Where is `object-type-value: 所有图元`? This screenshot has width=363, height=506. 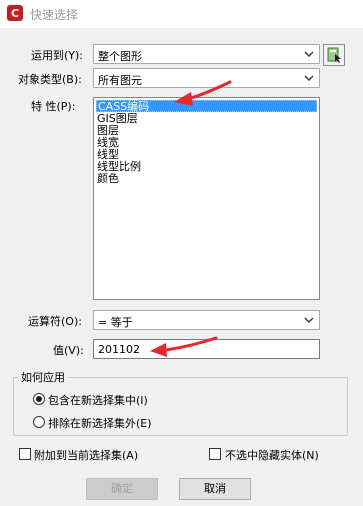 object-type-value: 所有图元 is located at coordinates (120, 80).